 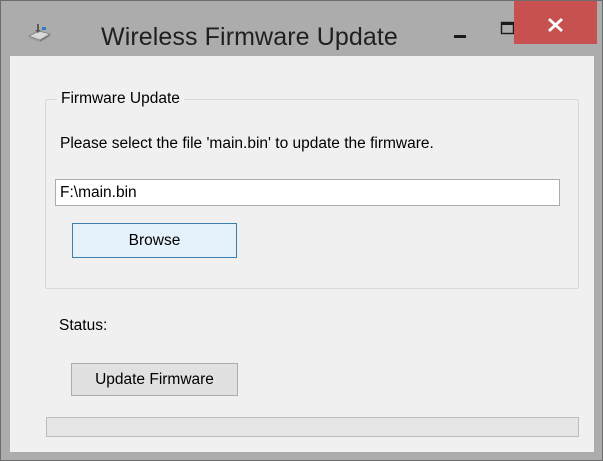 I want to click on window-title: Wireless Firmware Update, so click(x=249, y=37).